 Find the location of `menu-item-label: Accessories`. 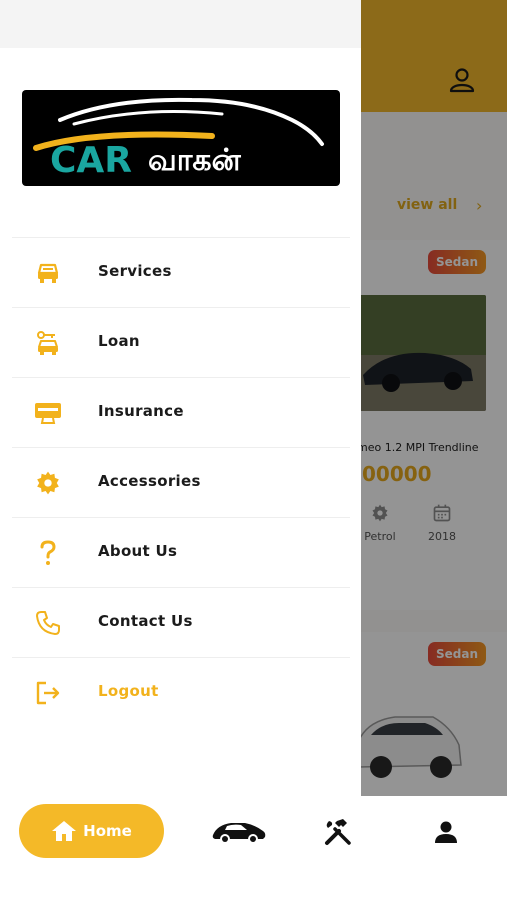

menu-item-label: Accessories is located at coordinates (149, 481).